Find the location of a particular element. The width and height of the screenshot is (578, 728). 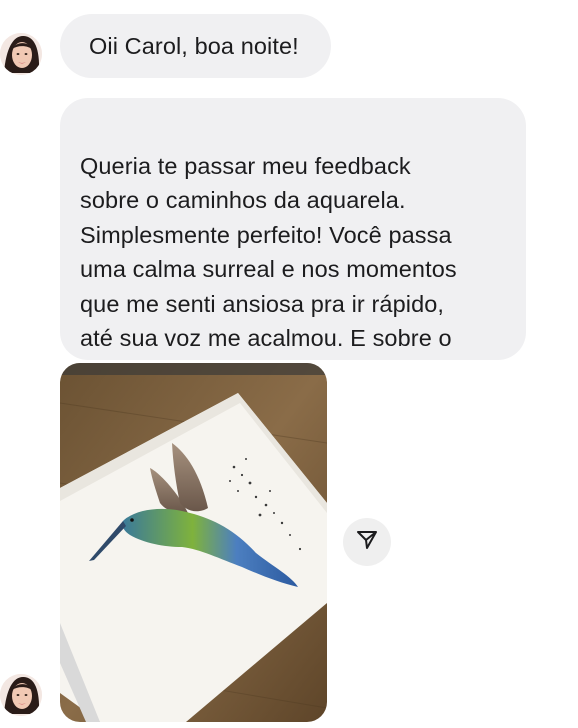

message-text: Oii Carol, boa noite! is located at coordinates (194, 45).